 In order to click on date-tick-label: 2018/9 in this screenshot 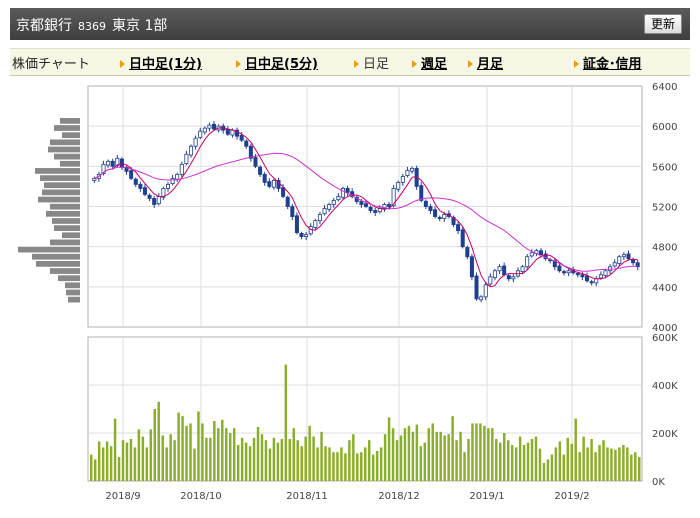, I will do `click(122, 496)`.